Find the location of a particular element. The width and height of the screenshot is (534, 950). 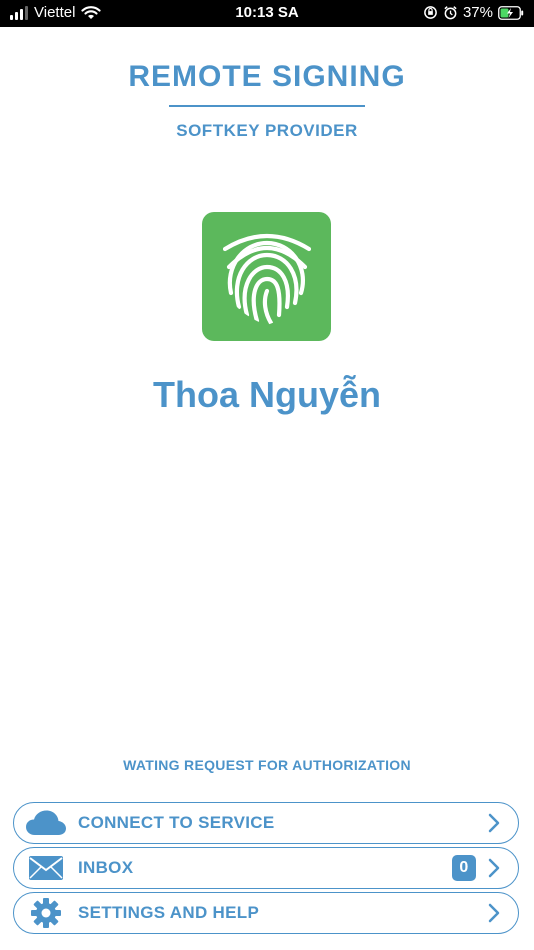

battery-charging-icon is located at coordinates (511, 12).